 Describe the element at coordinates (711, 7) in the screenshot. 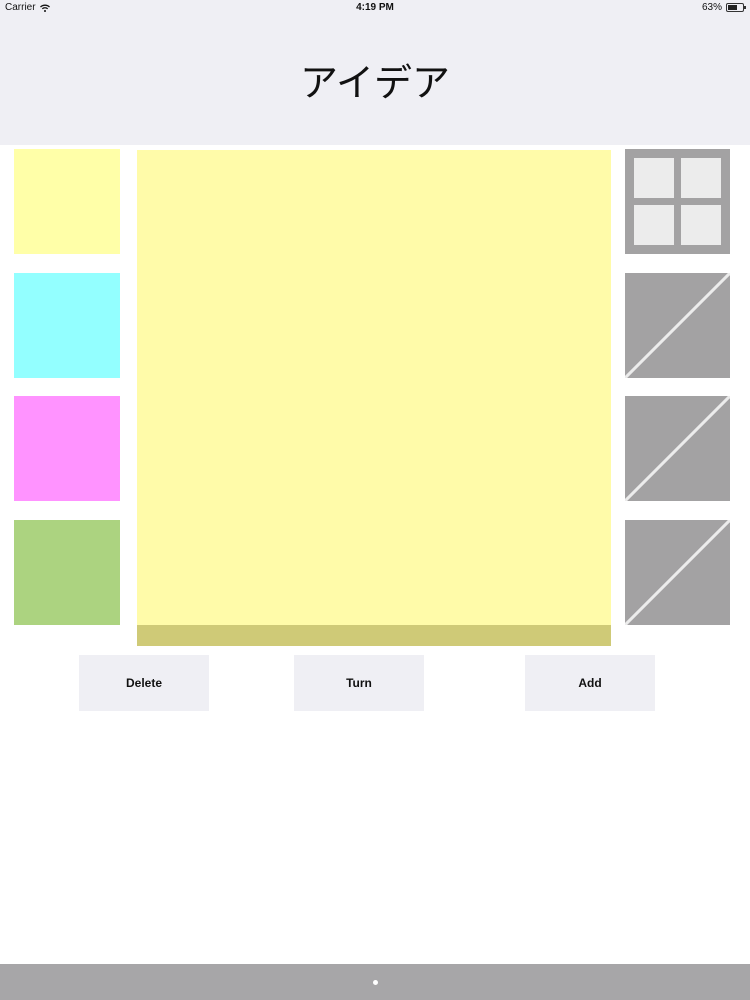

I see `battery-percent: 63%` at that location.